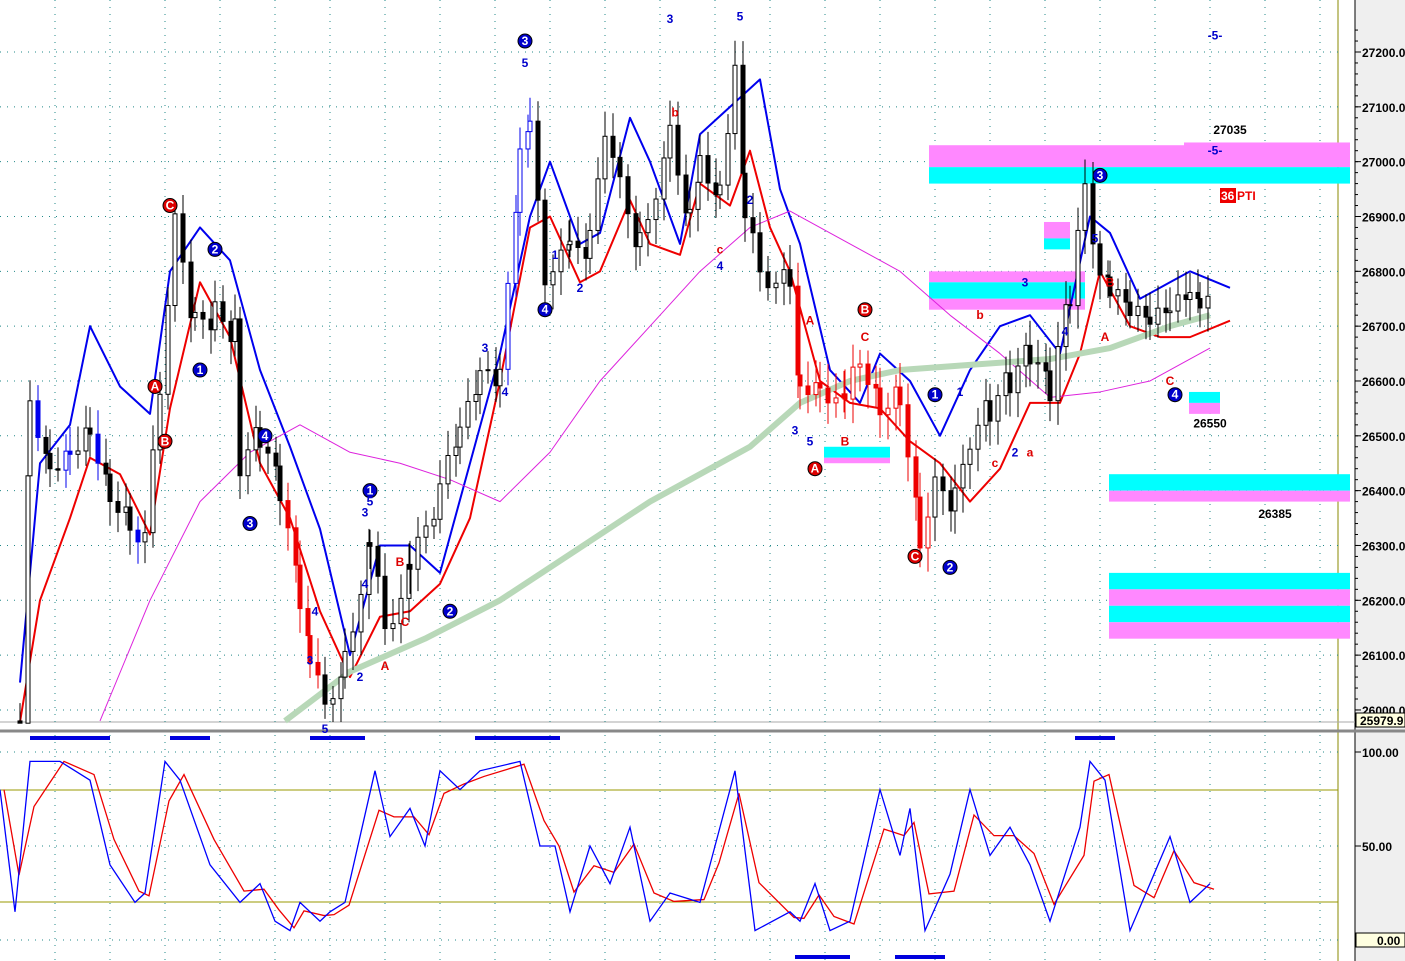 The width and height of the screenshot is (1405, 961). What do you see at coordinates (815, 469) in the screenshot?
I see `wave-label: A` at bounding box center [815, 469].